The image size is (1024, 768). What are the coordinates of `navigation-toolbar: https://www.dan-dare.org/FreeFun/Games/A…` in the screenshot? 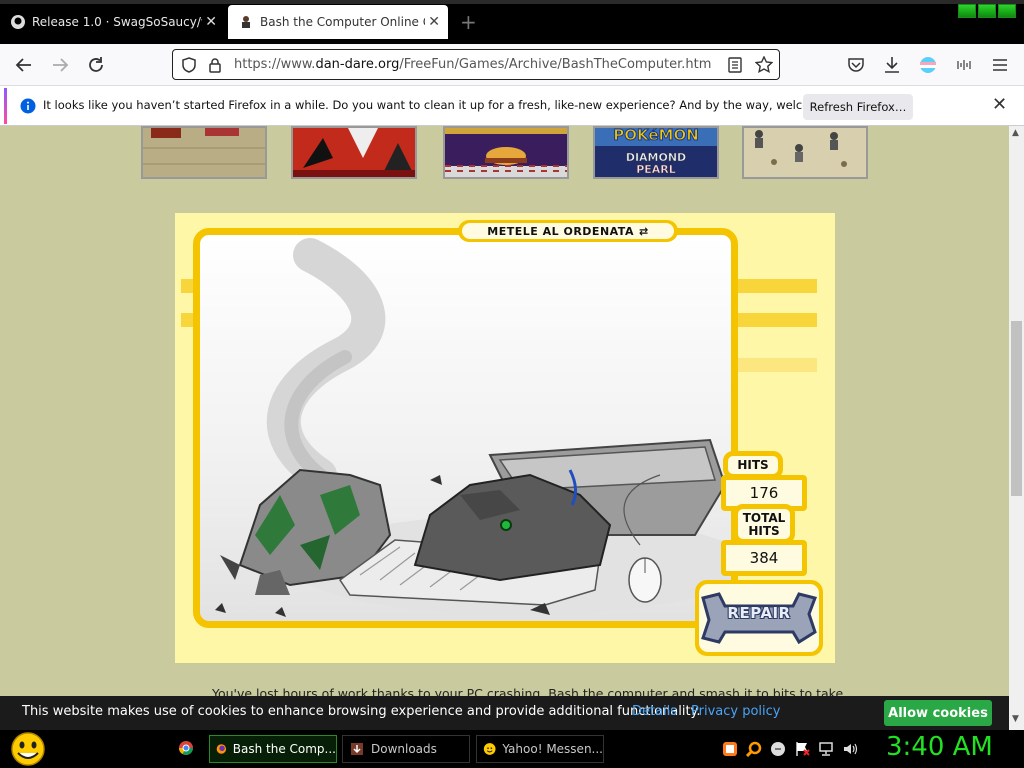 It's located at (512, 65).